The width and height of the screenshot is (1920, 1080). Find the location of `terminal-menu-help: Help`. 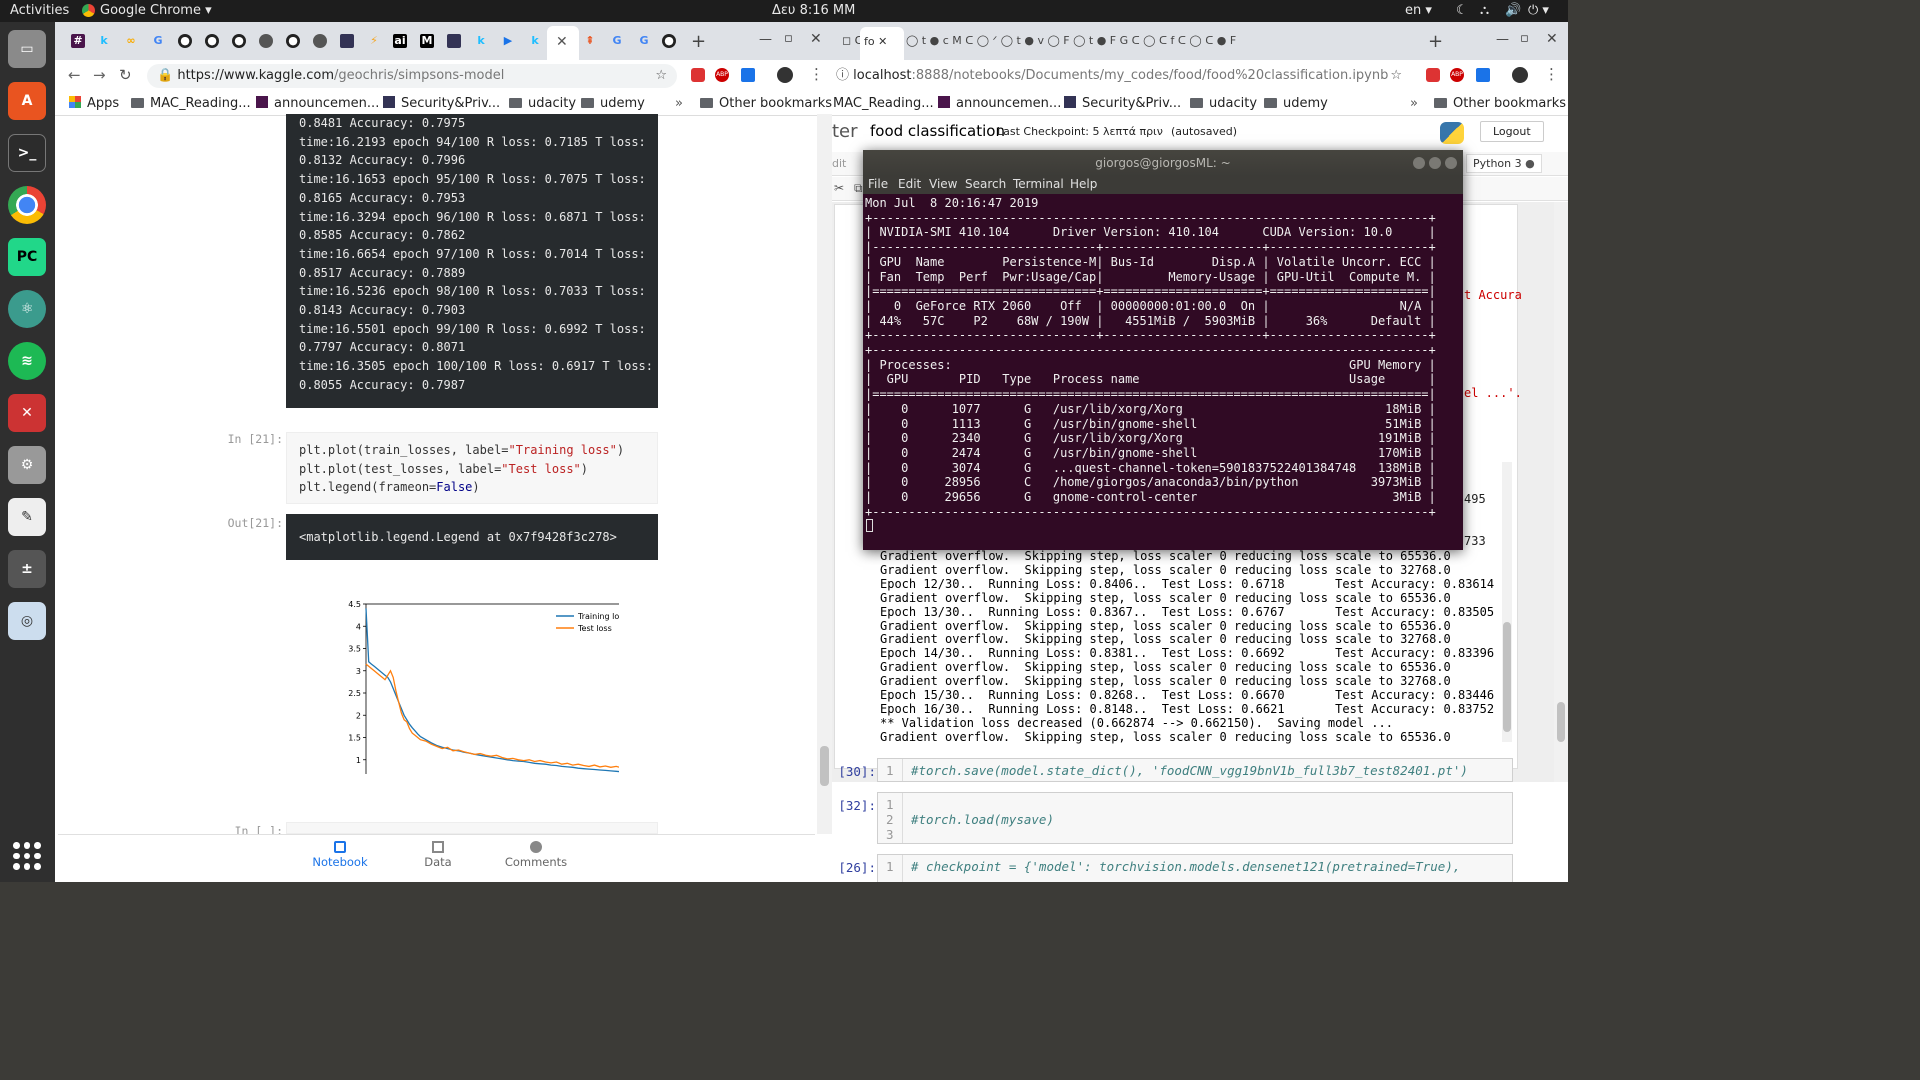

terminal-menu-help: Help is located at coordinates (1083, 184).